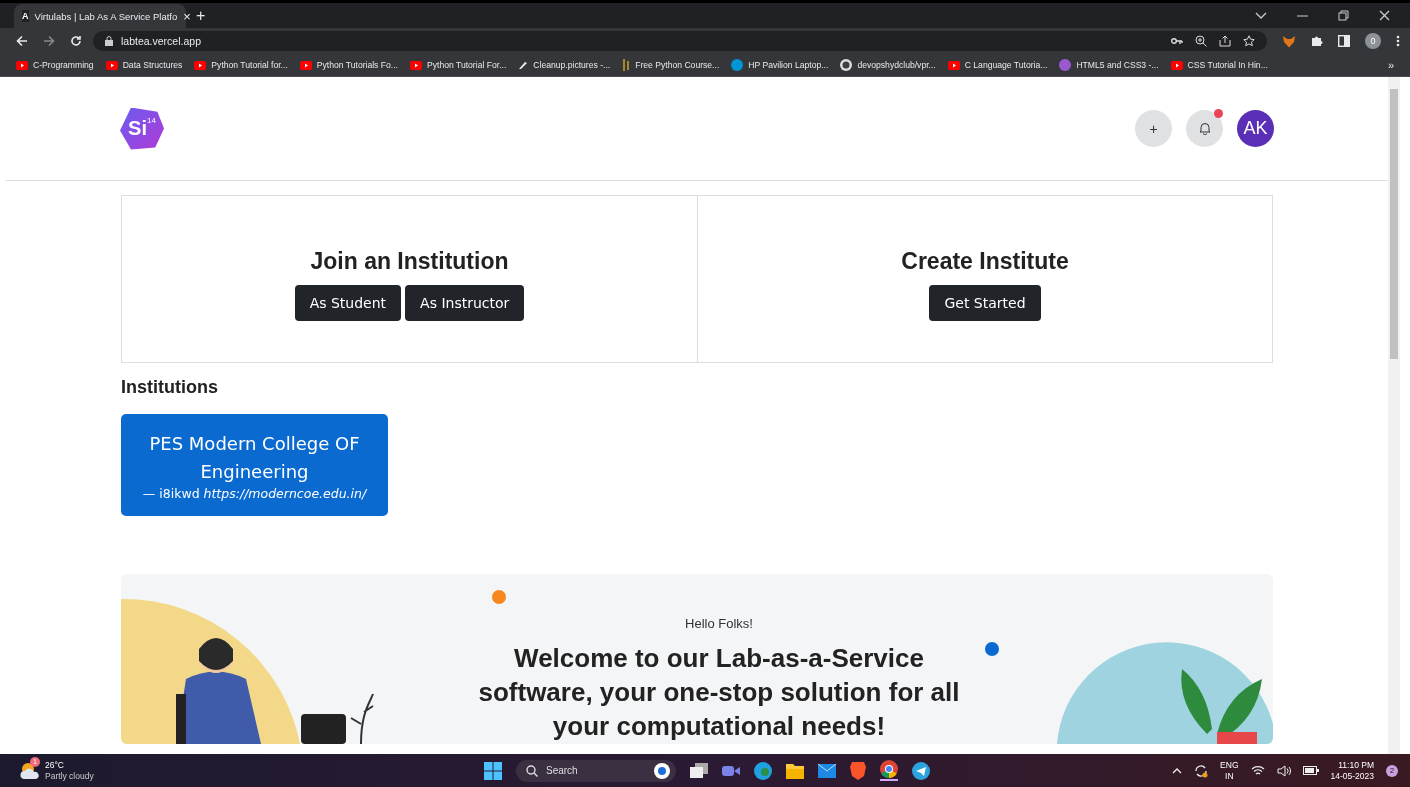 The width and height of the screenshot is (1410, 787). I want to click on lion-shield-icon, so click(858, 770).